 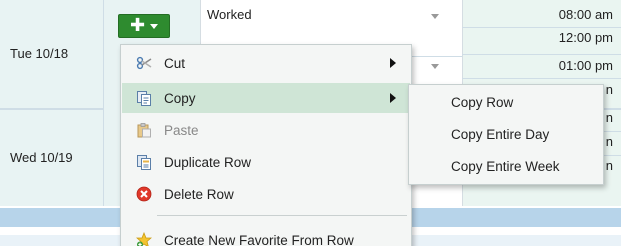 What do you see at coordinates (154, 26) in the screenshot?
I see `chevron-down-icon` at bounding box center [154, 26].